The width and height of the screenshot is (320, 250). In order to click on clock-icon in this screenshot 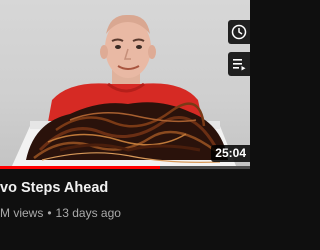, I will do `click(239, 32)`.